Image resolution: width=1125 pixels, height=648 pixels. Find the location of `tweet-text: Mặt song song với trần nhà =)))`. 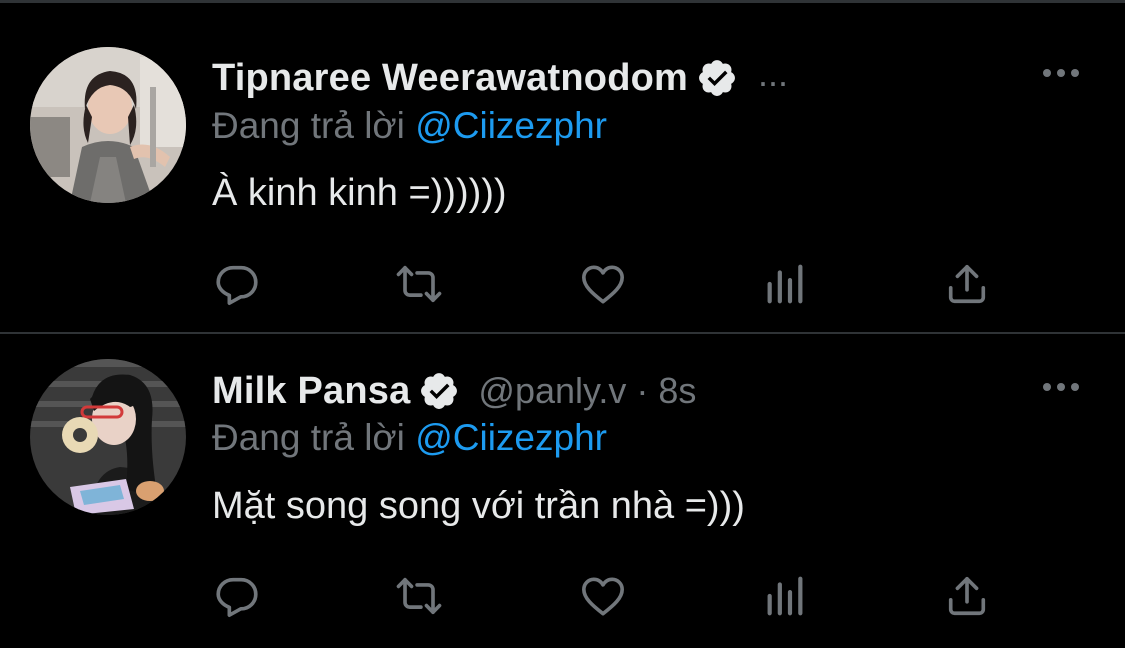

tweet-text: Mặt song song với trần nhà =))) is located at coordinates (478, 506).